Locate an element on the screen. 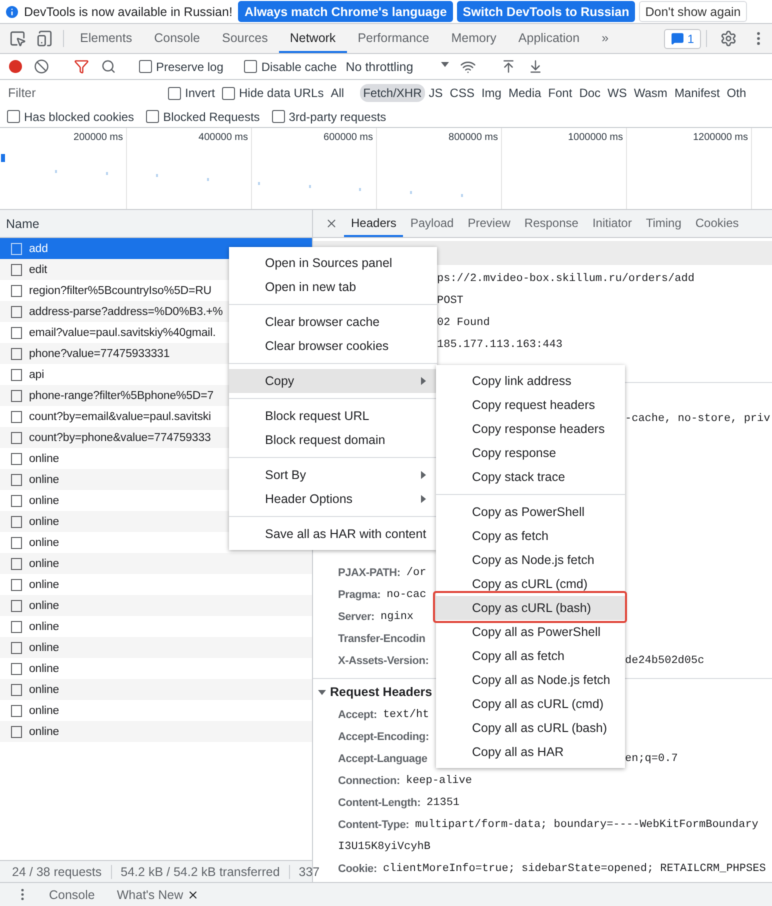 This screenshot has width=772, height=906. infobar-message: DevTools is now available in Russian! is located at coordinates (128, 11).